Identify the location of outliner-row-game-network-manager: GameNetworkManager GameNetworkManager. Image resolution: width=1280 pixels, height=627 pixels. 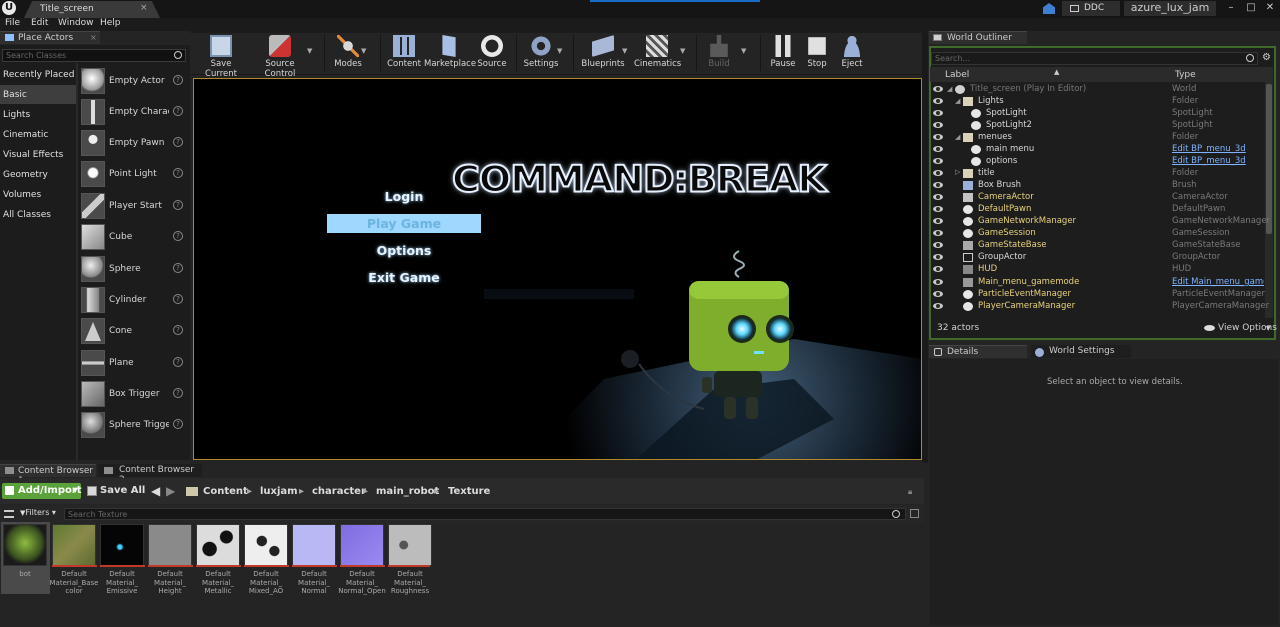
(1100, 222).